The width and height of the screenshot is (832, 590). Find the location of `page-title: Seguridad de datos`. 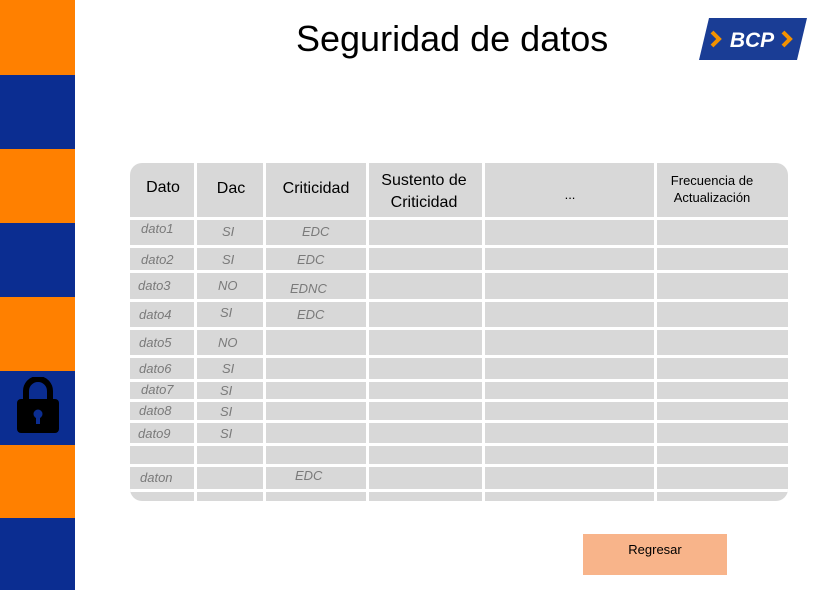

page-title: Seguridad de datos is located at coordinates (452, 38).